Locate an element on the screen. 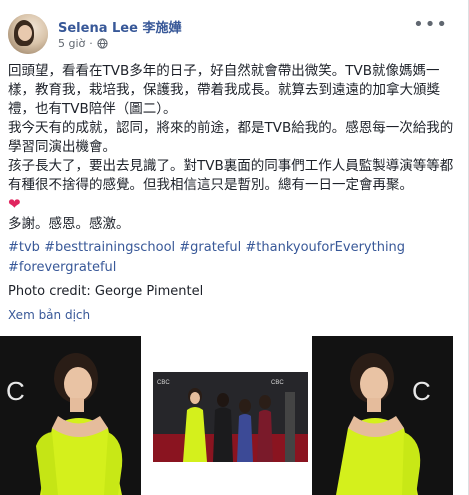 Image resolution: width=469 pixels, height=495 pixels. photo-1-image: C is located at coordinates (70, 415).